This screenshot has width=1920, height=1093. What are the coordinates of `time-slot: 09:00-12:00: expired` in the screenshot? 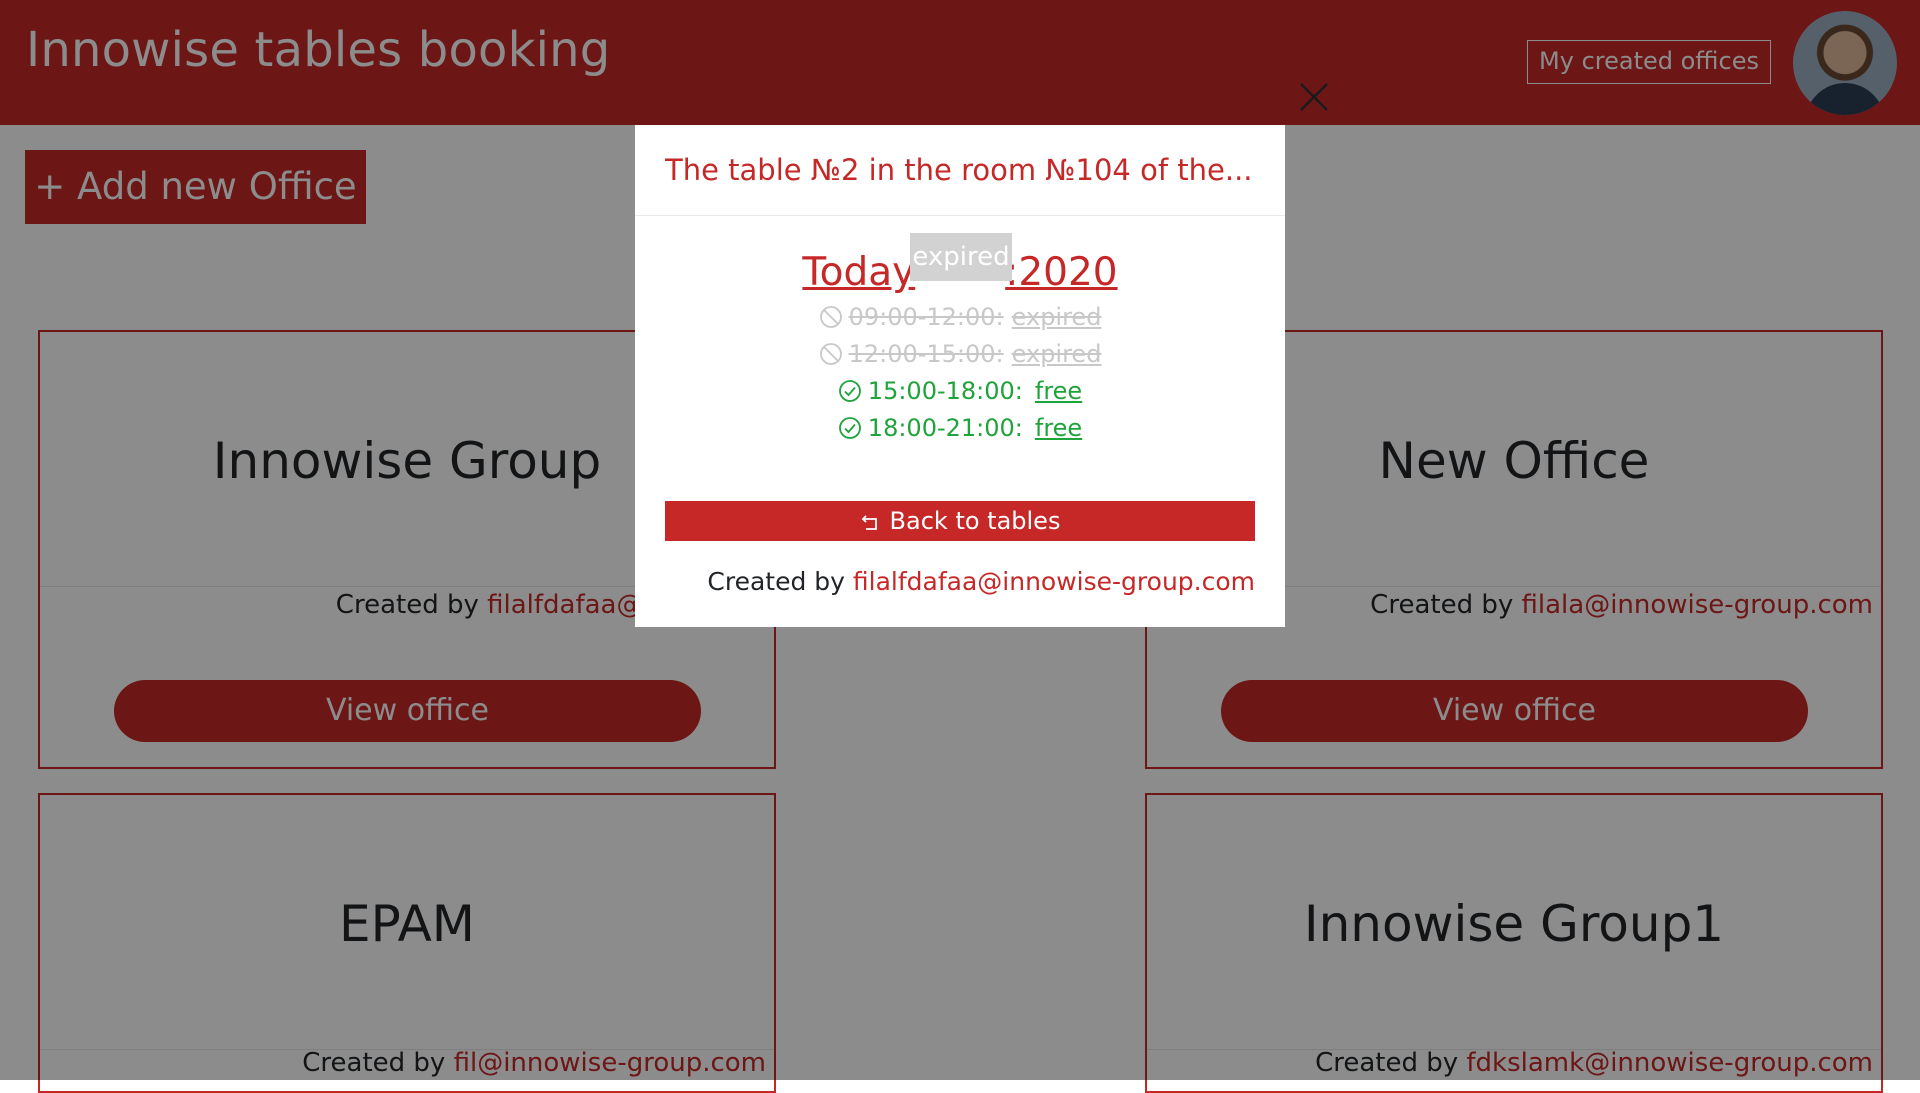 It's located at (960, 319).